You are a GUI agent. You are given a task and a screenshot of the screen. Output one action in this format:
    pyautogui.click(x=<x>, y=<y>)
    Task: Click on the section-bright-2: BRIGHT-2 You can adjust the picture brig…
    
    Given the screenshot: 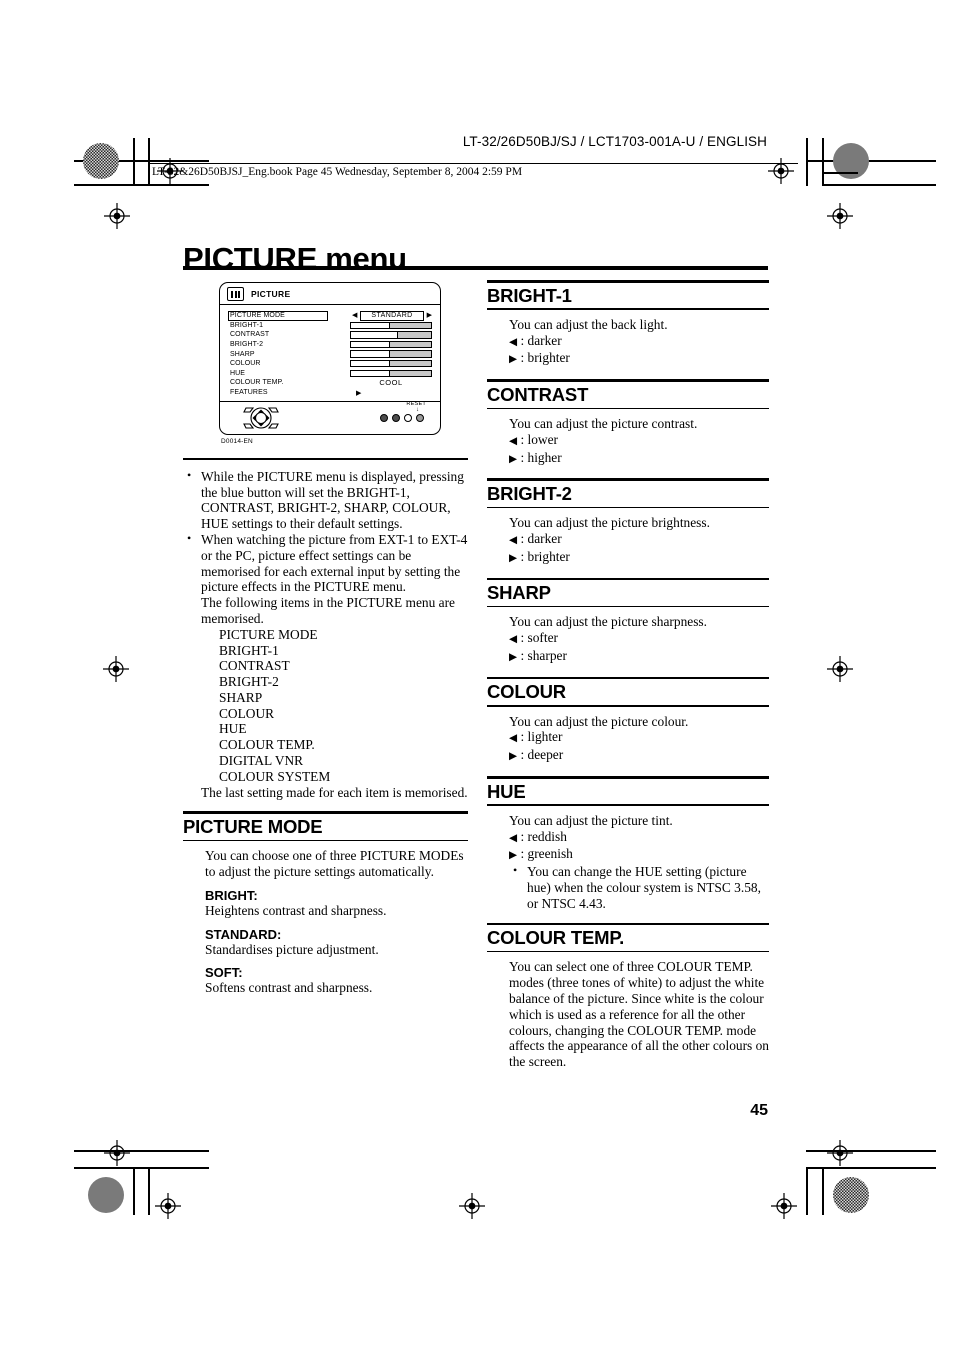 What is the action you would take?
    pyautogui.click(x=628, y=522)
    